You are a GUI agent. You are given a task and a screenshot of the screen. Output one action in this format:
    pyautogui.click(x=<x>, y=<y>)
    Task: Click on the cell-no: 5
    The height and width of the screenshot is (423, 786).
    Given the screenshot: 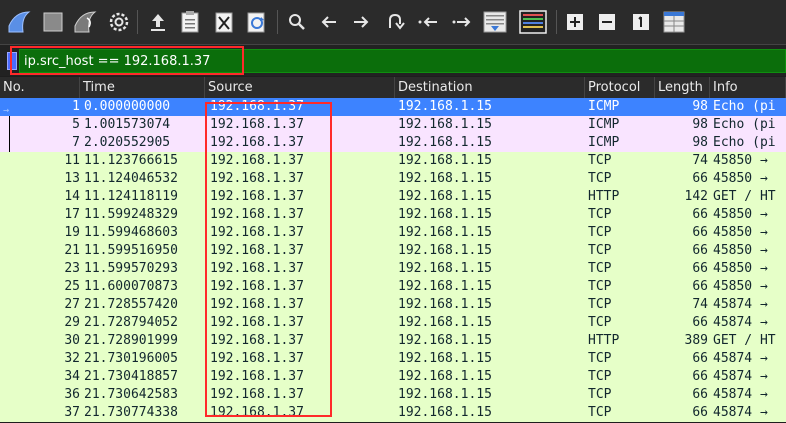 What is the action you would take?
    pyautogui.click(x=76, y=124)
    